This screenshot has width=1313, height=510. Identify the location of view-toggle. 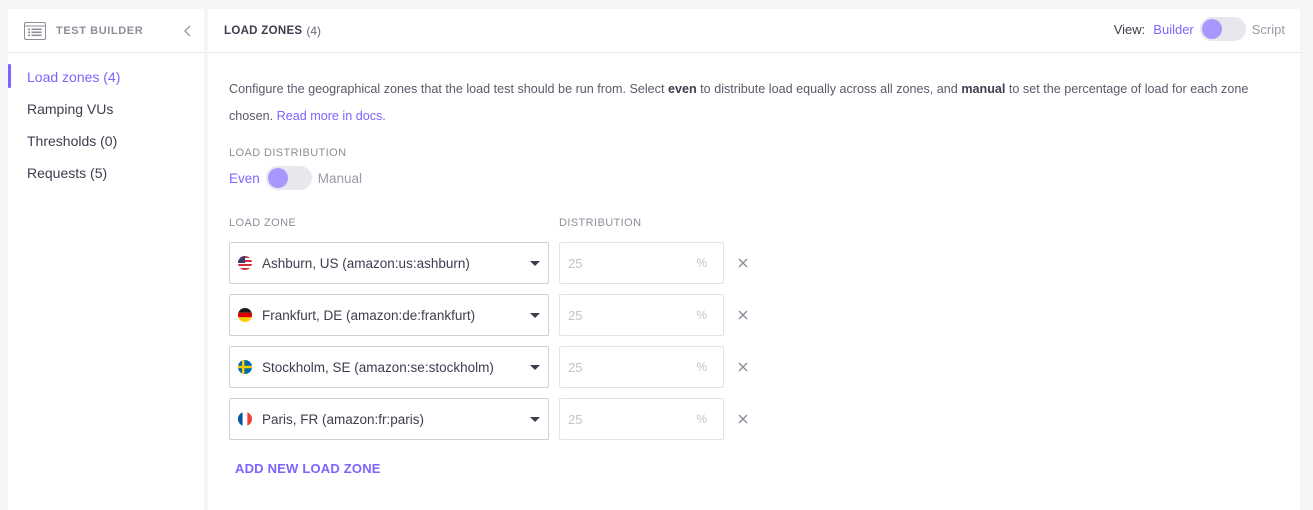
(1222, 29).